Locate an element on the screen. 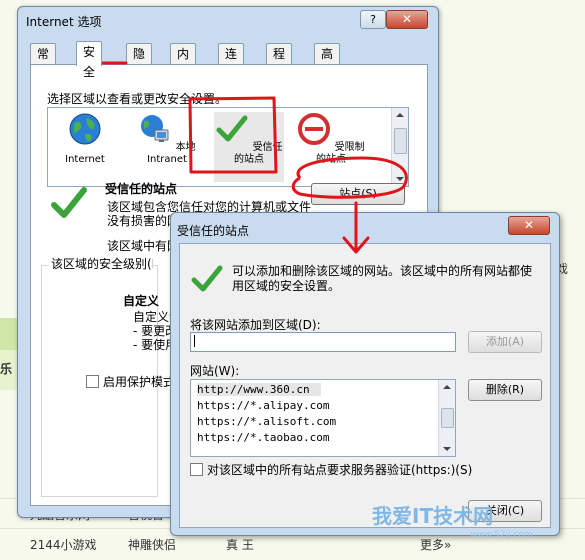 This screenshot has height=560, width=585. list-item: https://*.alipay.com is located at coordinates (263, 405).